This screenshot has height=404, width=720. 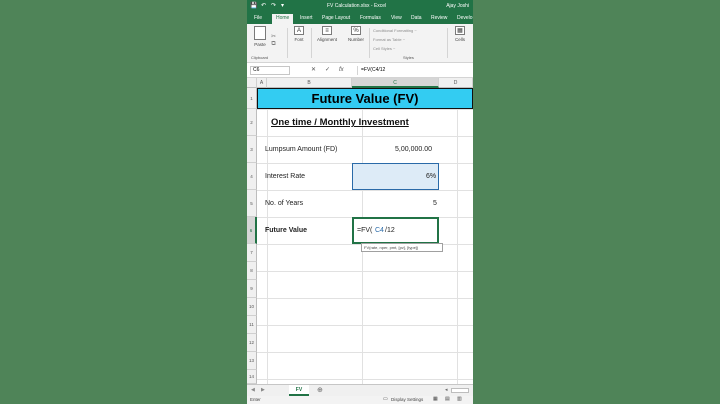 What do you see at coordinates (356, 30) in the screenshot?
I see `percent-icon: %` at bounding box center [356, 30].